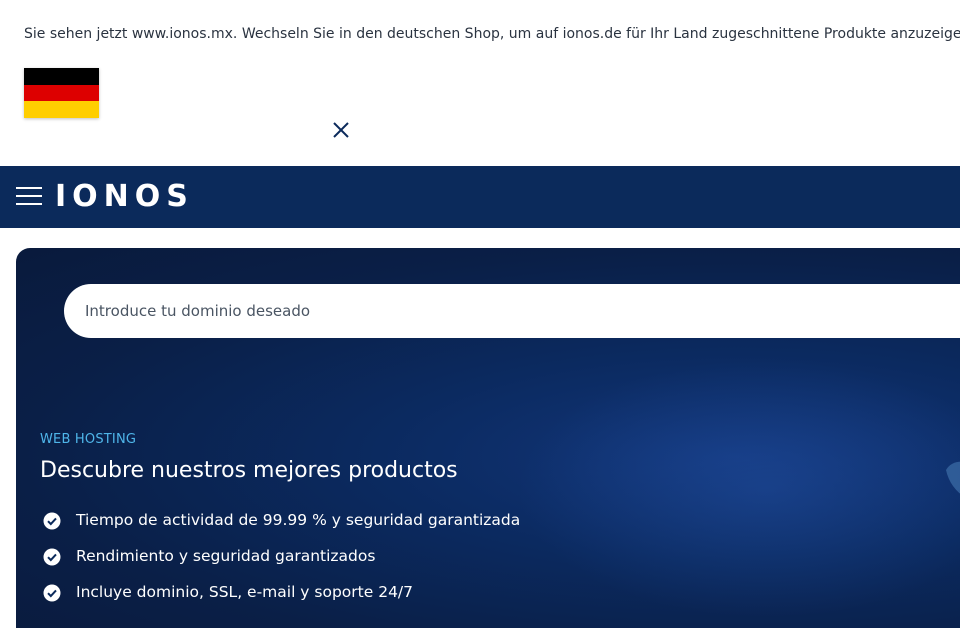 This screenshot has height=628, width=960. I want to click on top-navbar: IONOS, so click(480, 197).